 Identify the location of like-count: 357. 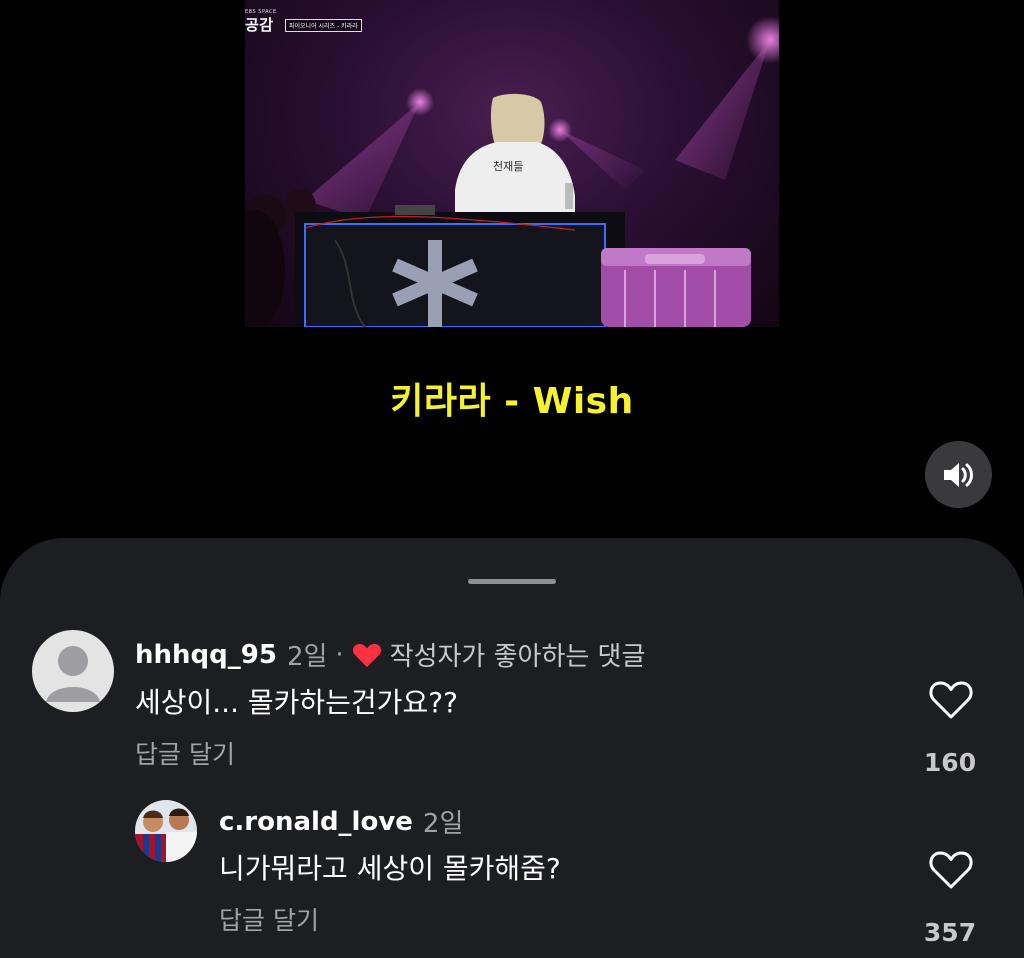
(950, 932).